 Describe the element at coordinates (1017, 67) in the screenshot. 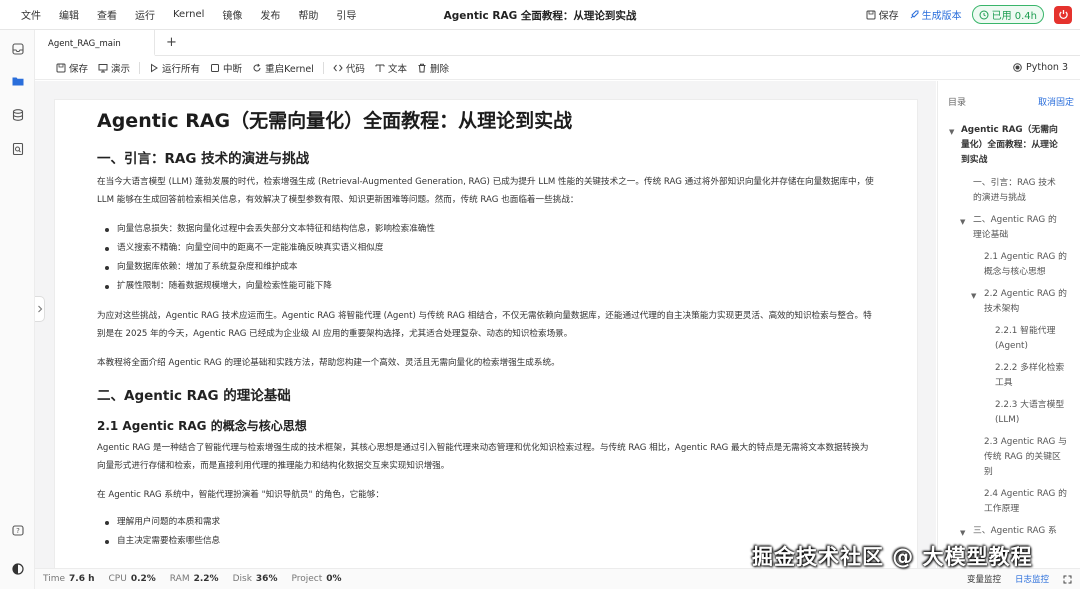

I see `kernel-idle-icon` at that location.